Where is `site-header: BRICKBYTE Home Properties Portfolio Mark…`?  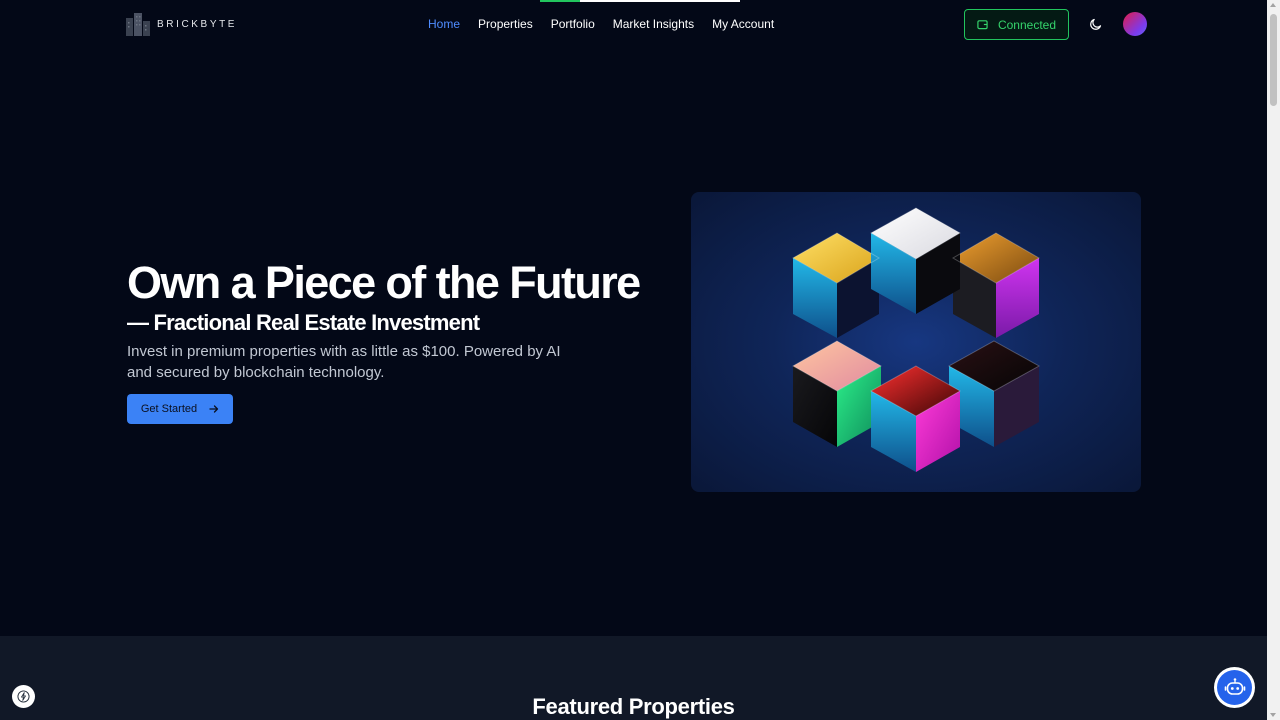
site-header: BRICKBYTE Home Properties Portfolio Mark… is located at coordinates (633, 24).